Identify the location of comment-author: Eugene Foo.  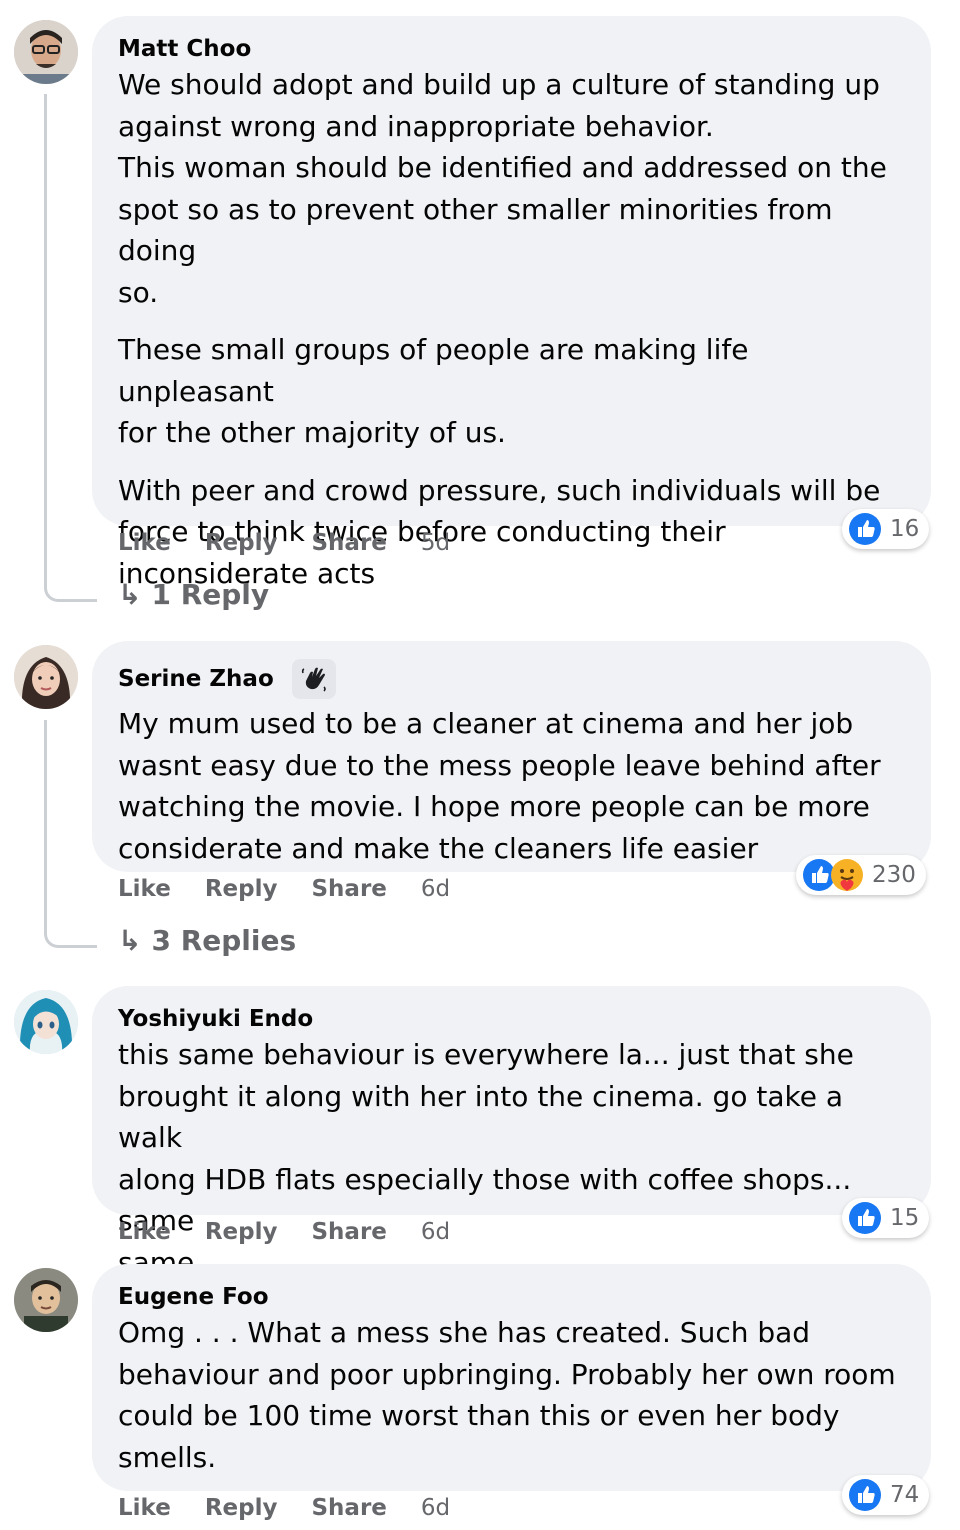
(512, 1297).